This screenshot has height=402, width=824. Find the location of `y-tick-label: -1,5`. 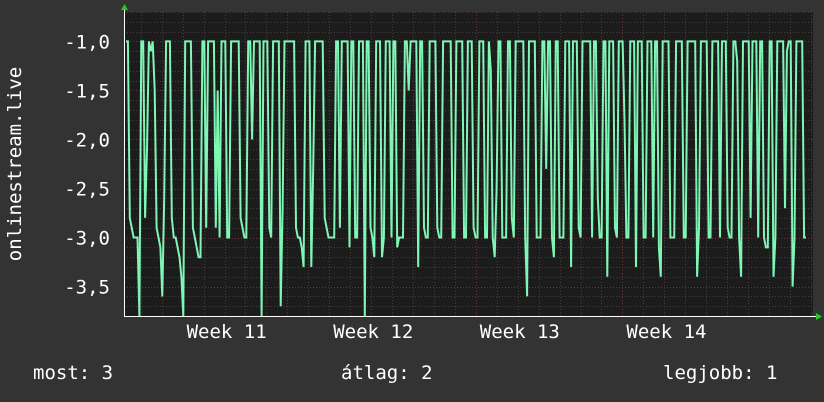

y-tick-label: -1,5 is located at coordinates (87, 91).